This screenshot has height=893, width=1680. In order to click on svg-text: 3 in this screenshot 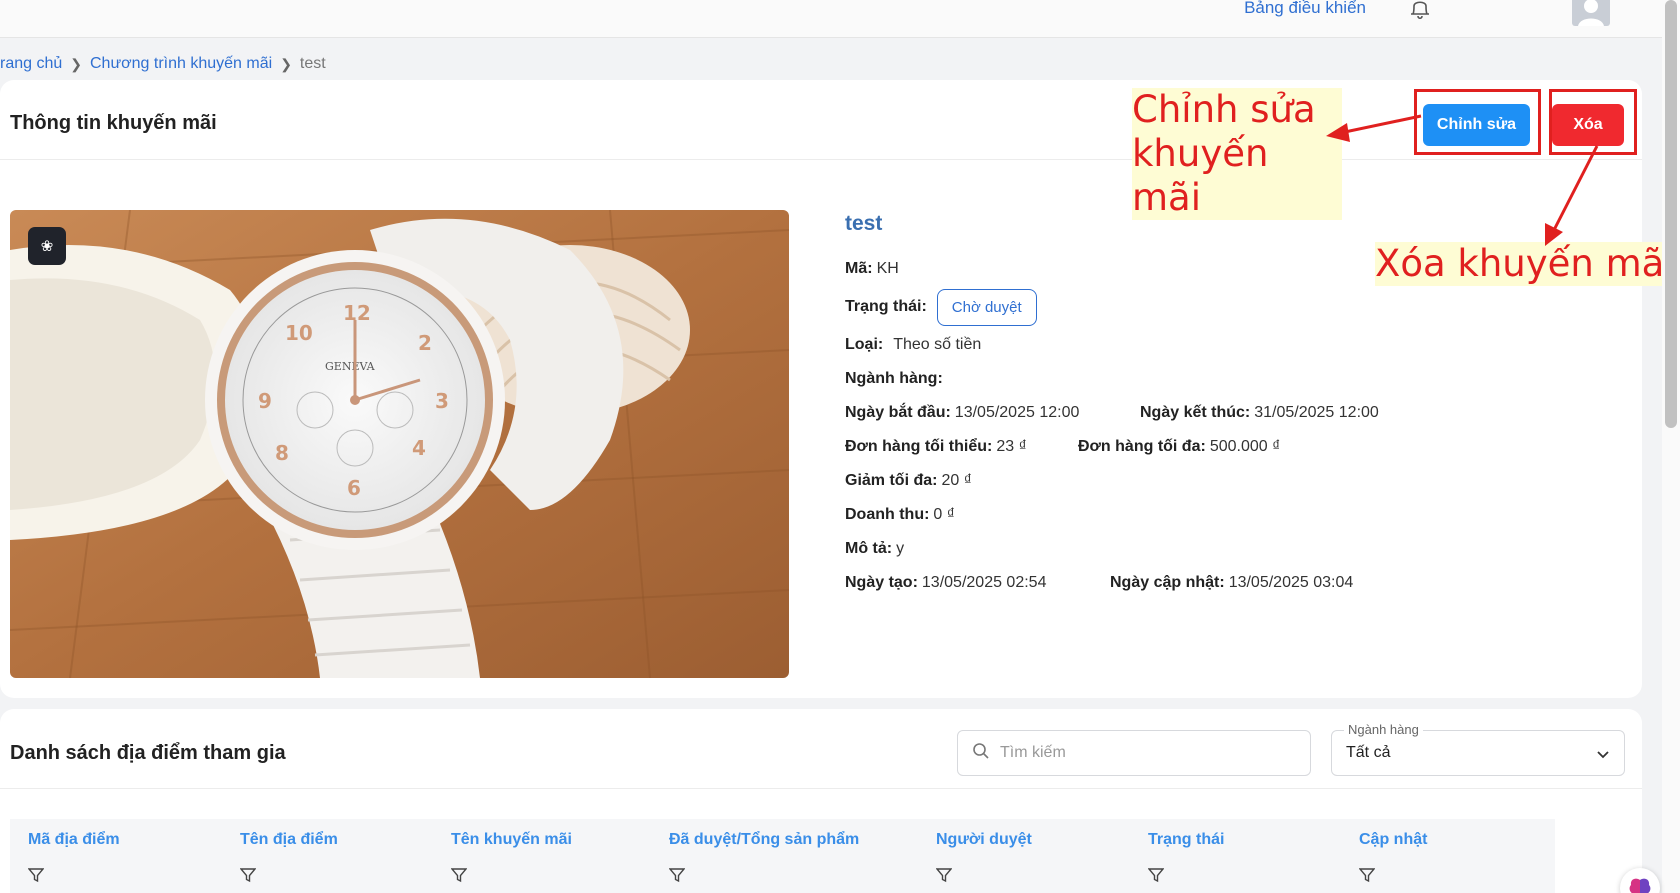, I will do `click(442, 401)`.